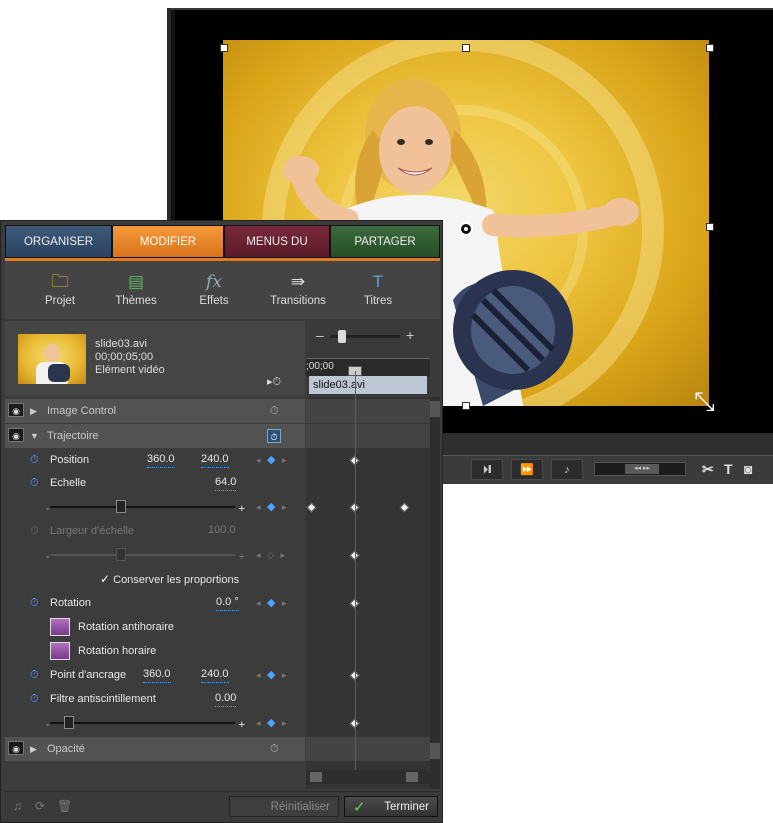 This screenshot has width=773, height=823. What do you see at coordinates (155, 749) in the screenshot?
I see `section-opacite: ◉ ▶ Opacité ⏱` at bounding box center [155, 749].